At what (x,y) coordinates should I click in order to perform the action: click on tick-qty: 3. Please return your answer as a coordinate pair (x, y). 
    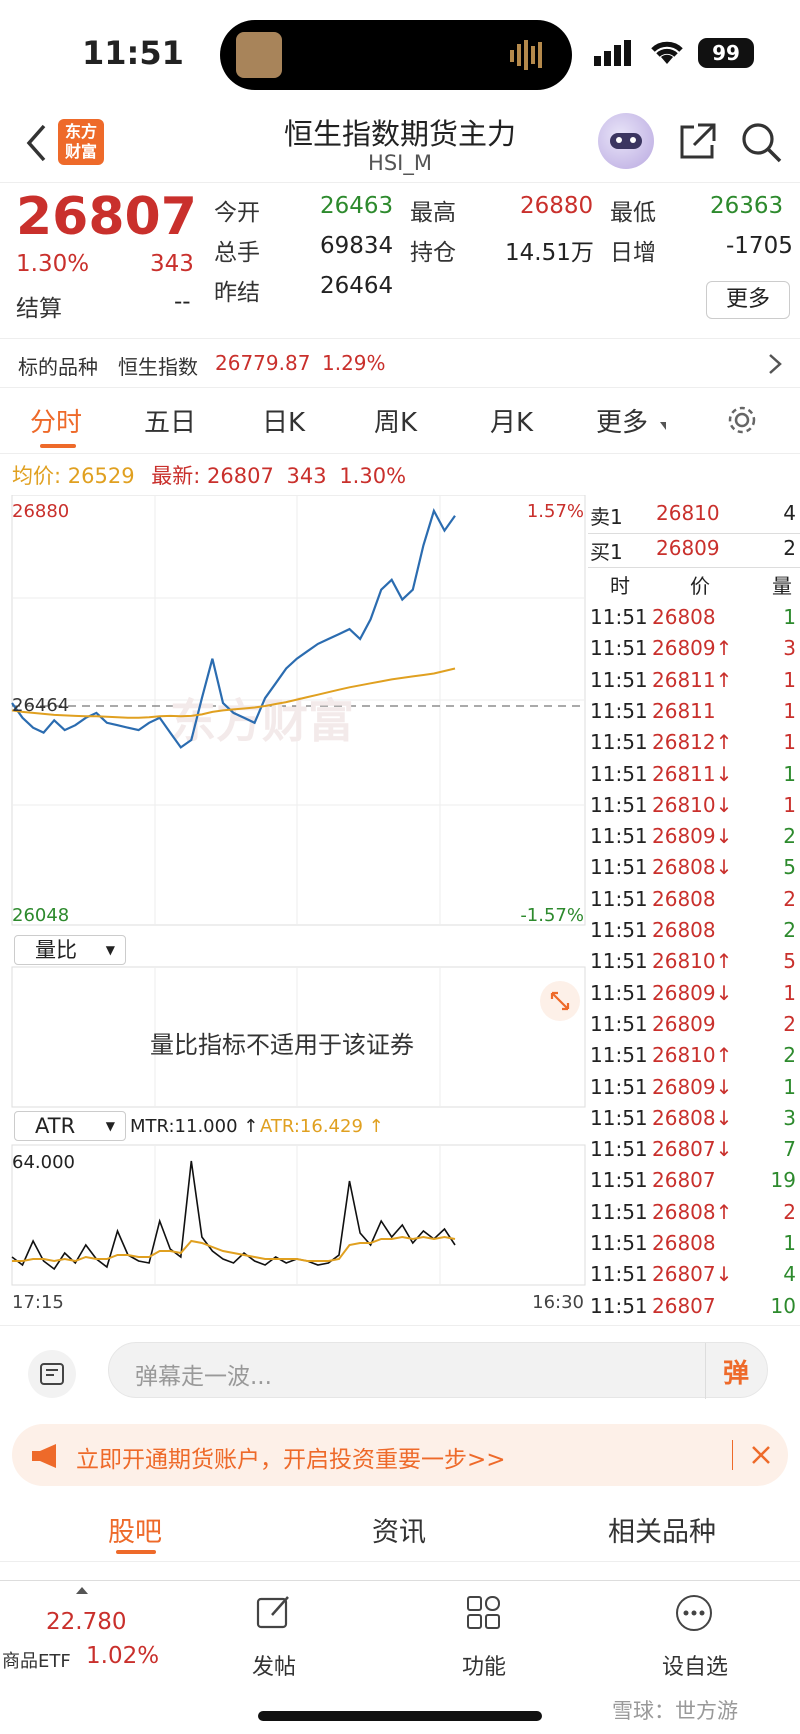
    Looking at the image, I should click on (789, 1117).